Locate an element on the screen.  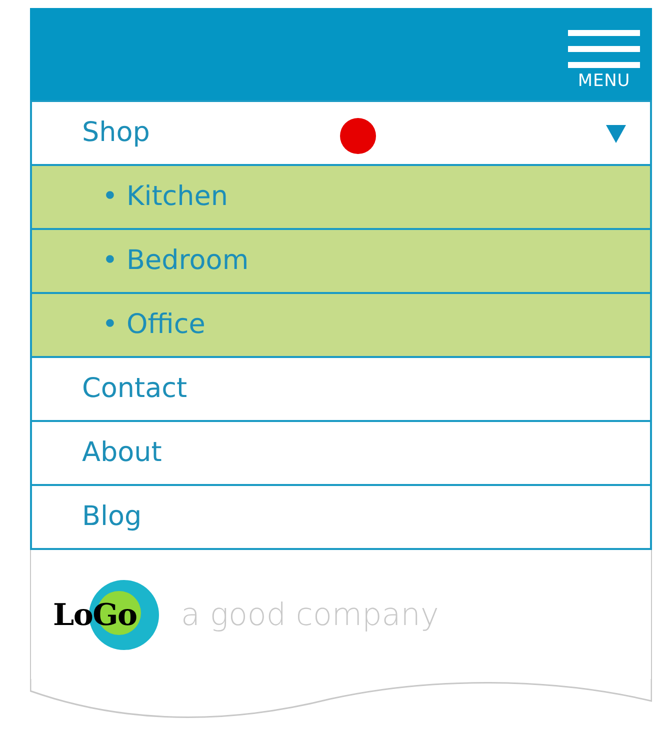
nav-item: About is located at coordinates (341, 453).